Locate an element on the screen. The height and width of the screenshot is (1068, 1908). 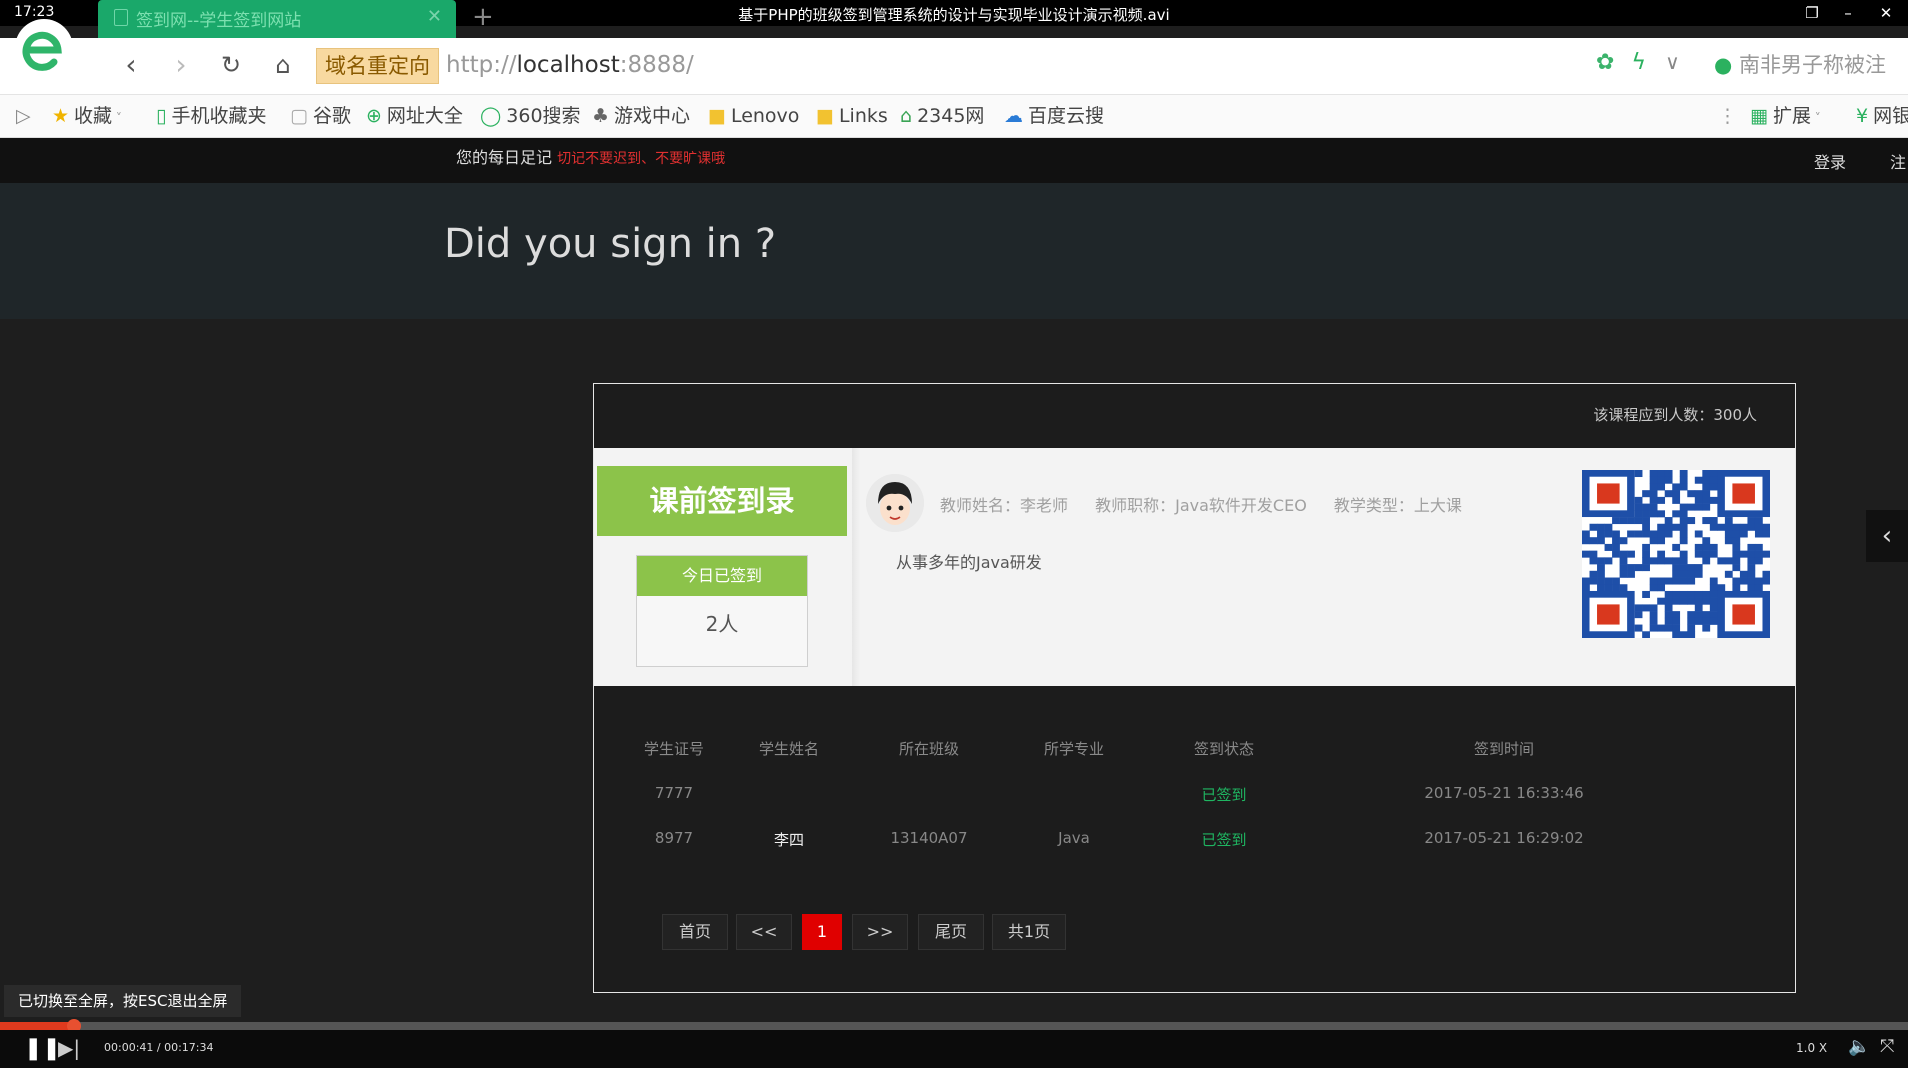
bookmark-games: ♣ 游戏中心 is located at coordinates (641, 116).